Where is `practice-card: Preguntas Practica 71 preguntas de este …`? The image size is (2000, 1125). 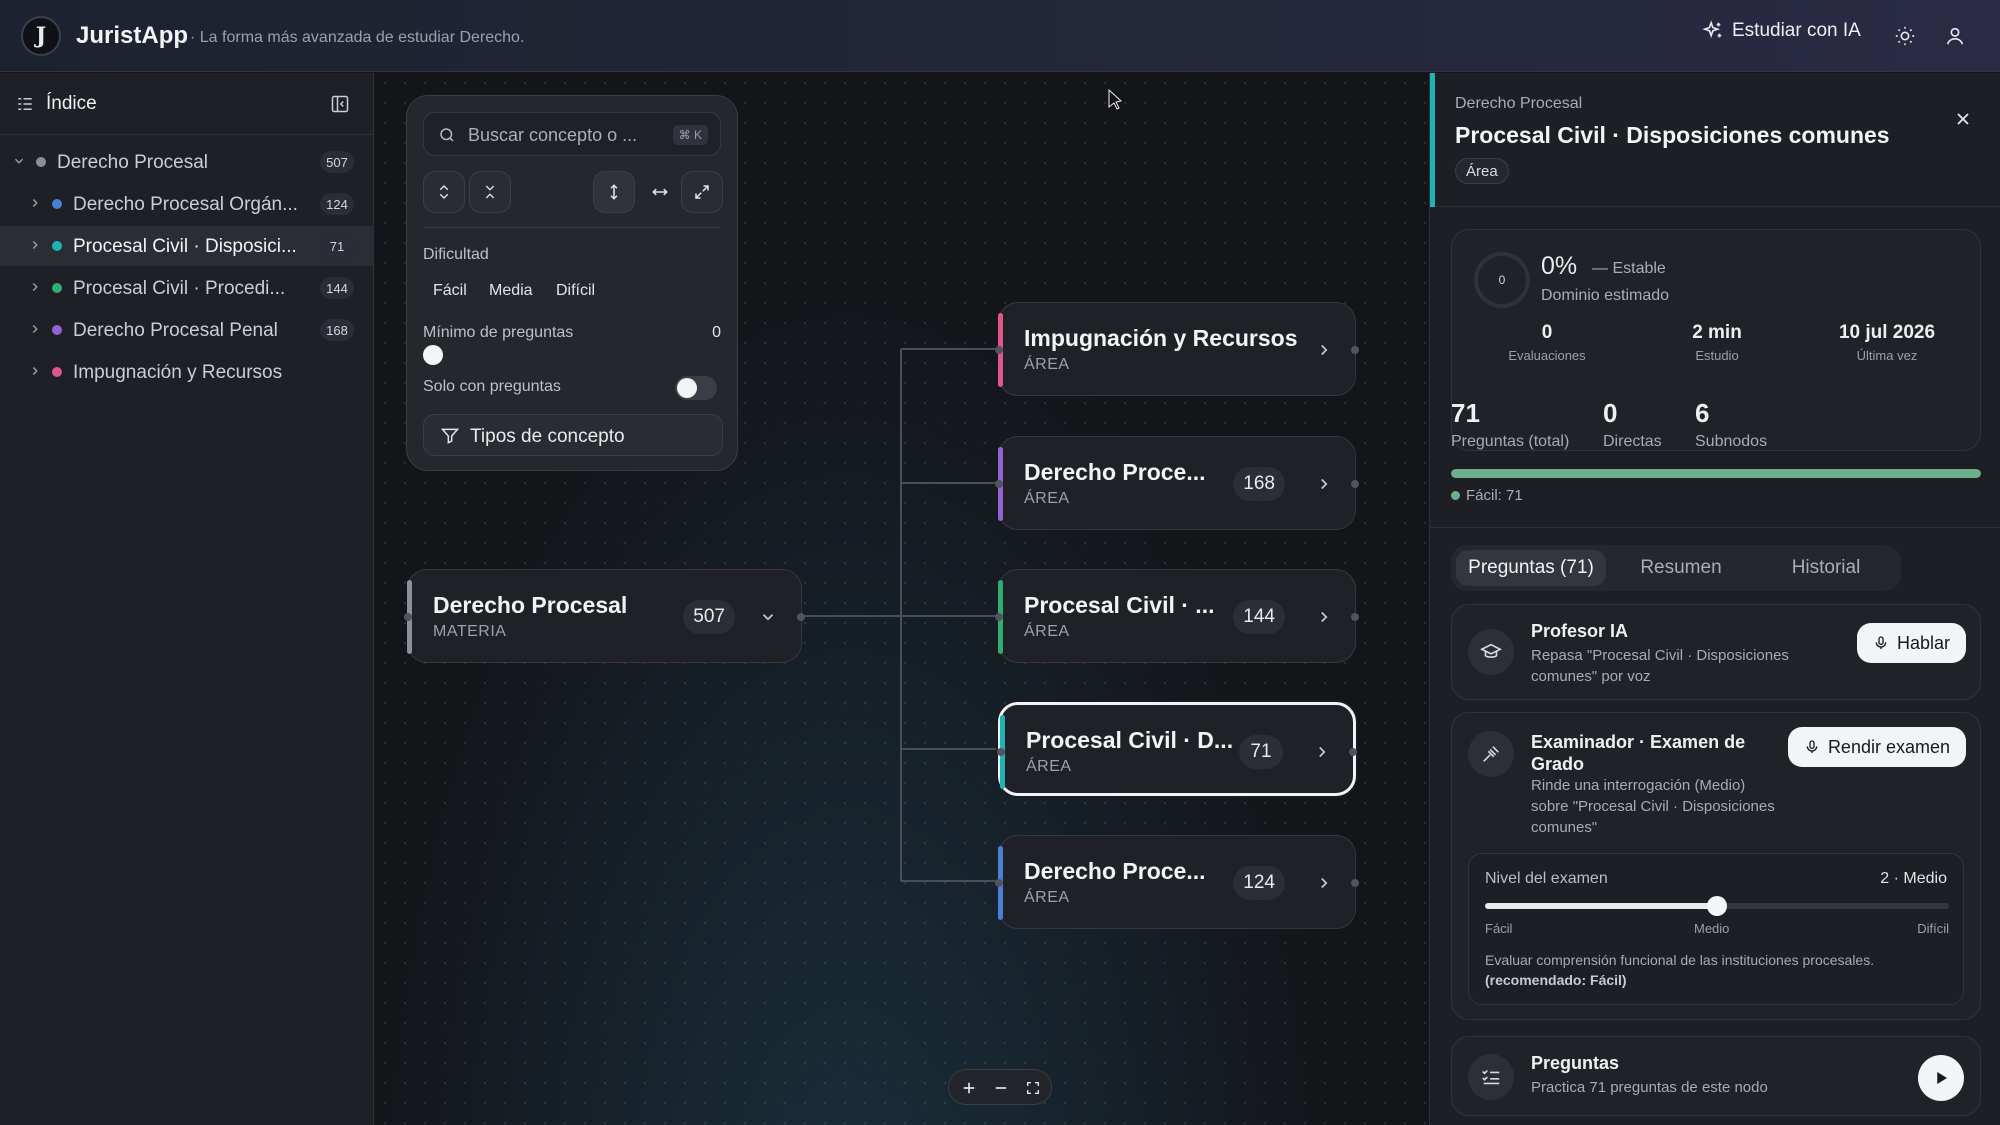
practice-card: Preguntas Practica 71 preguntas de este … is located at coordinates (1716, 1076).